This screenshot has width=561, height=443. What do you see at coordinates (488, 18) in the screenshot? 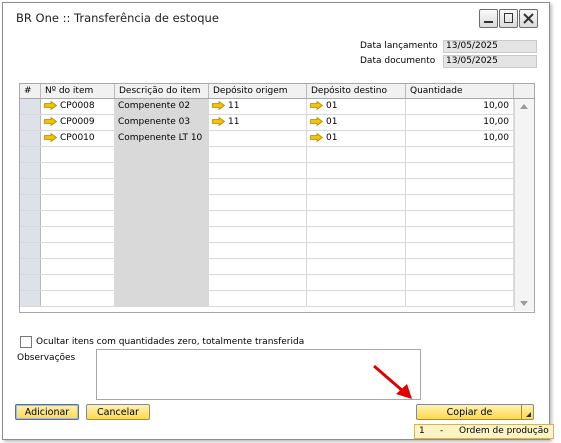
I see `minimize-button` at bounding box center [488, 18].